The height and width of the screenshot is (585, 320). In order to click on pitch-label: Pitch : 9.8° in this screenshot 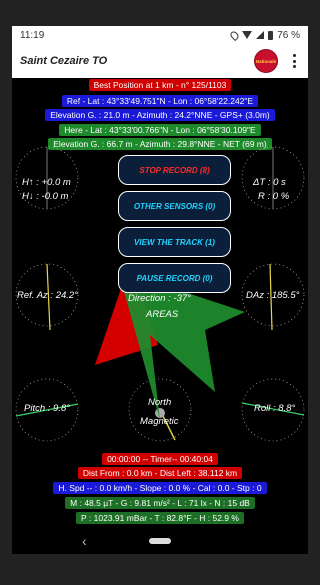, I will do `click(47, 408)`.